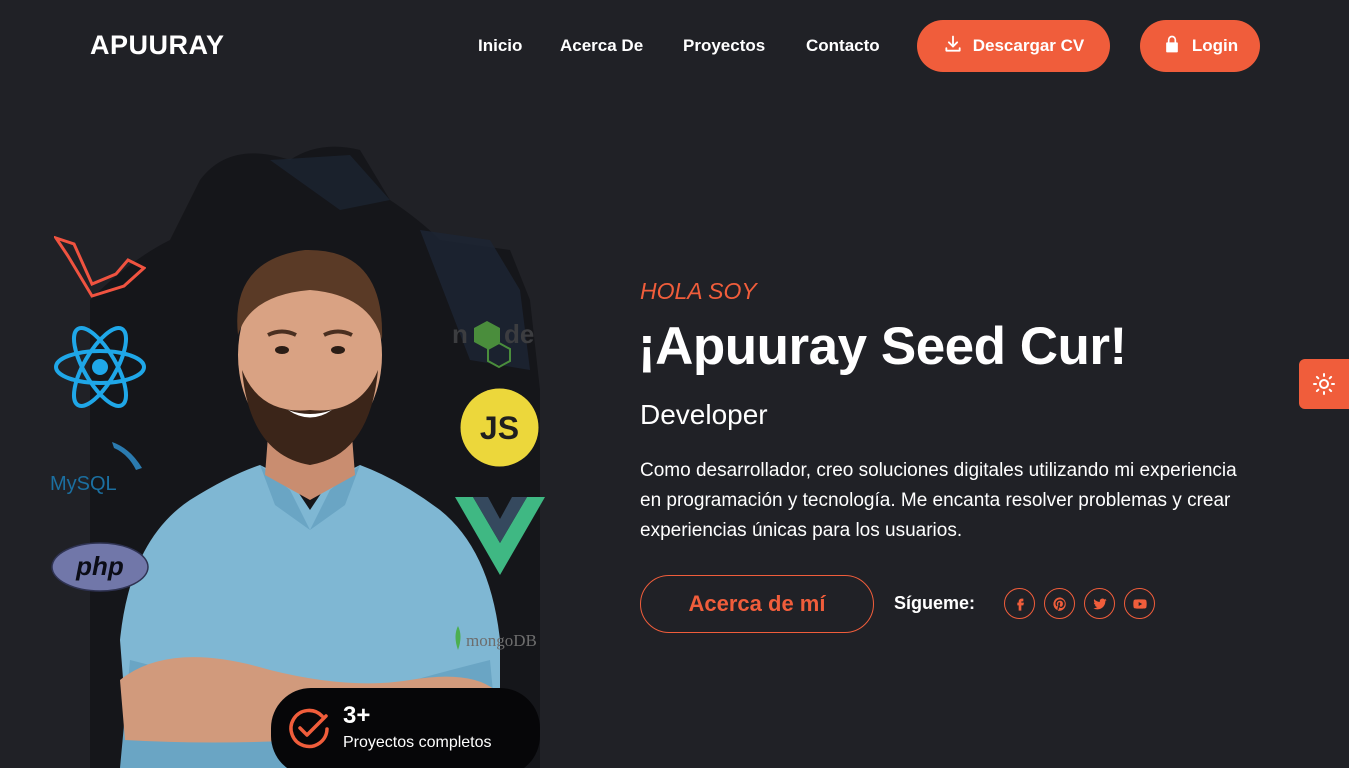 The image size is (1349, 768). What do you see at coordinates (519, 334) in the screenshot?
I see `svg-text: de` at bounding box center [519, 334].